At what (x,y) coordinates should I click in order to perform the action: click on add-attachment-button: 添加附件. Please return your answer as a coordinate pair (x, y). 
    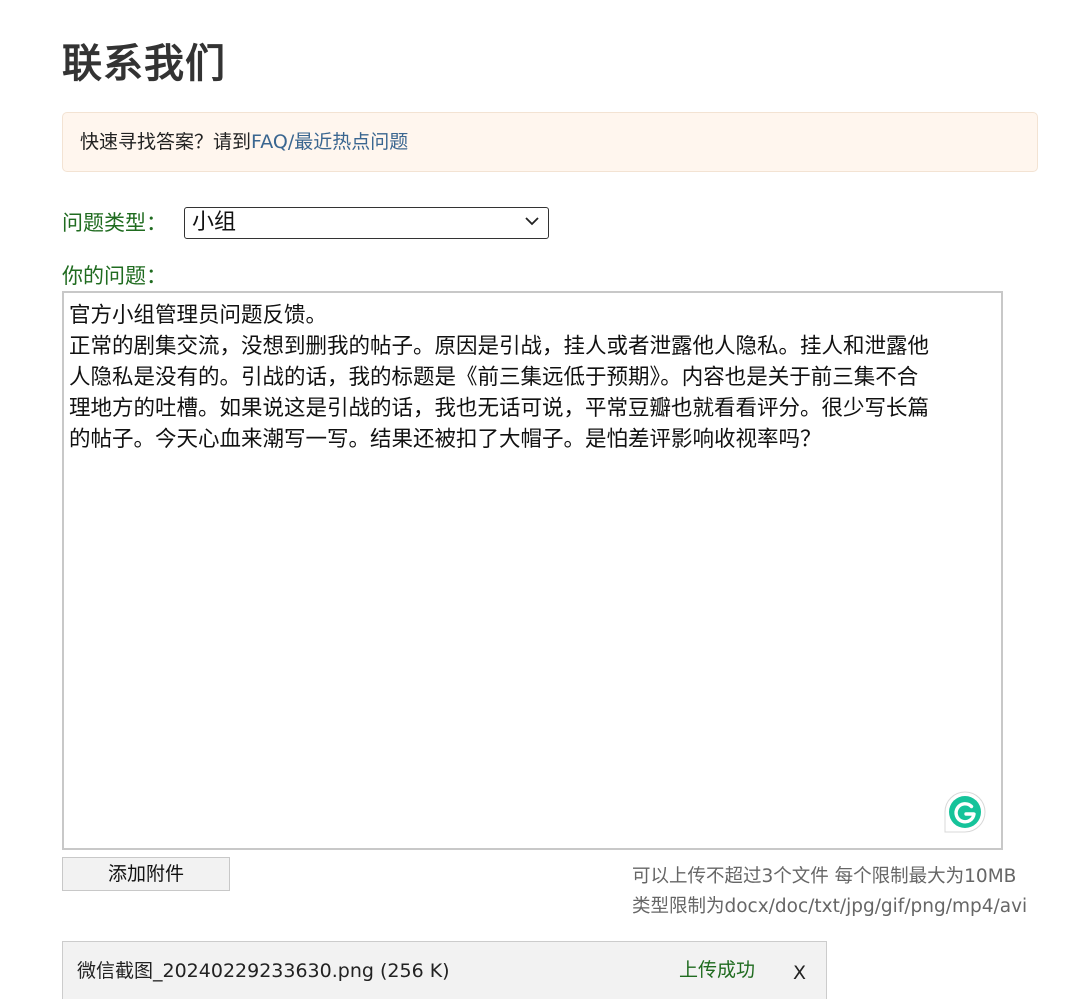
    Looking at the image, I should click on (146, 874).